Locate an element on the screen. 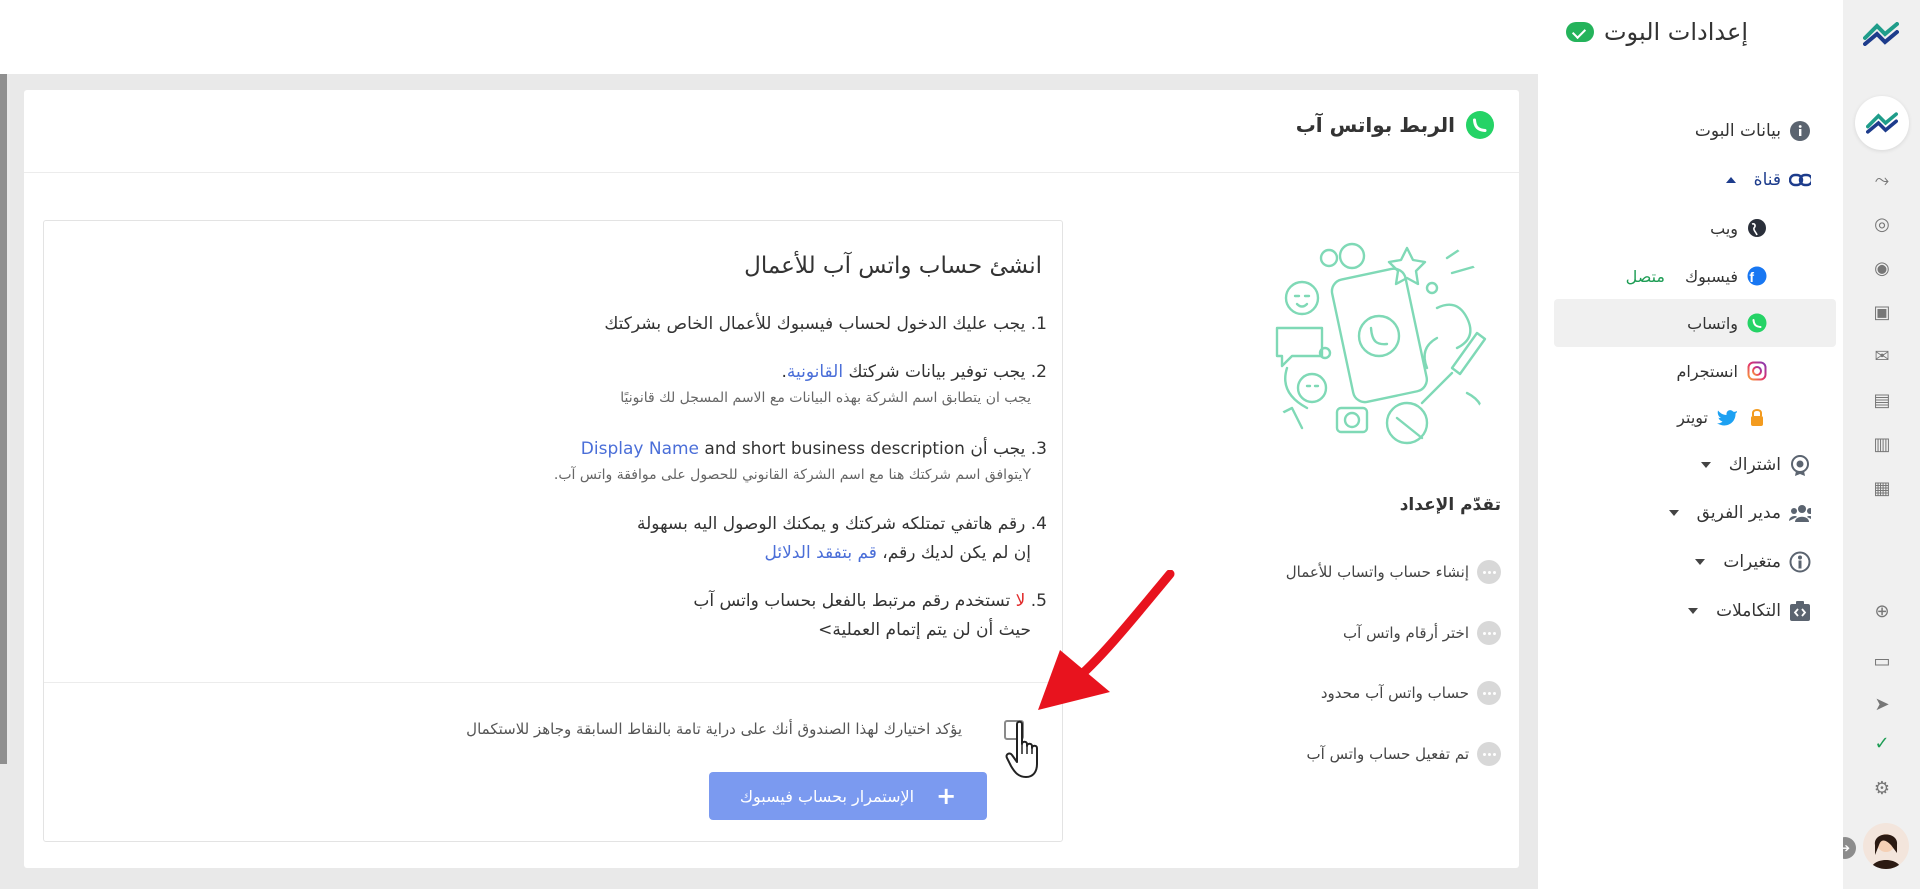  setup-progress-title: تقدّم الإعداد is located at coordinates (1450, 505).